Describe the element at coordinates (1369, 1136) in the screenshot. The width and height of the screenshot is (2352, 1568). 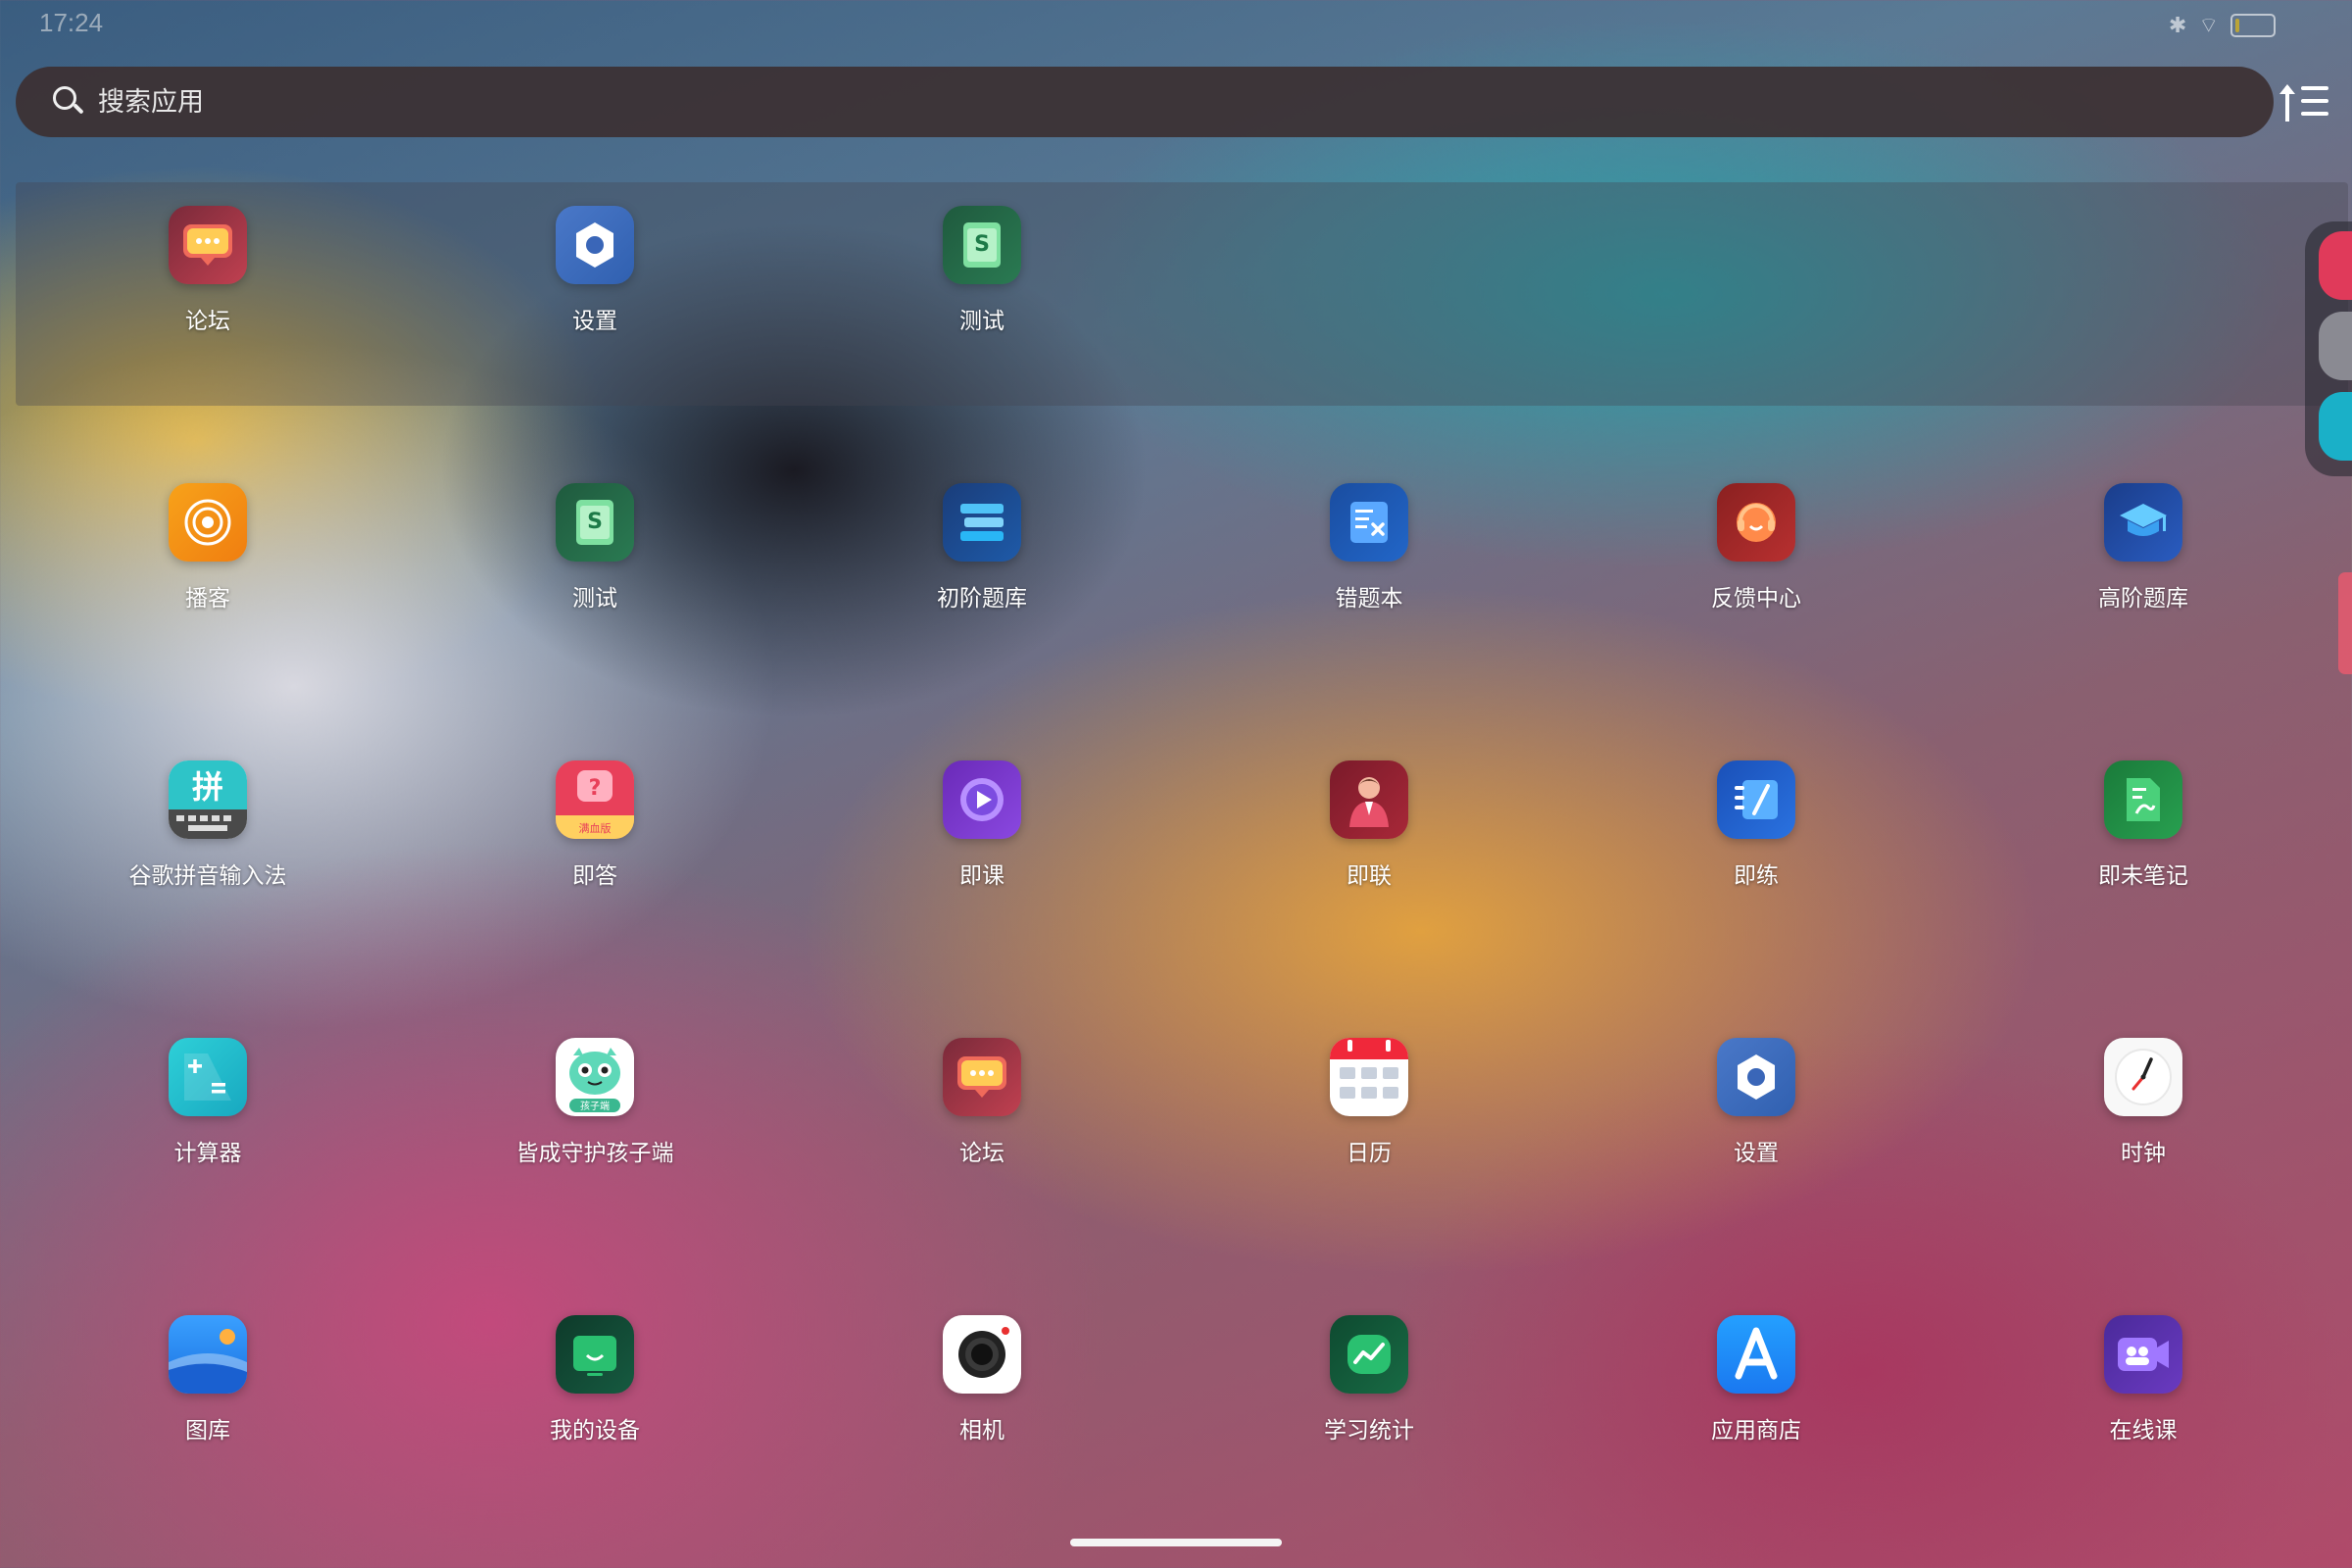
I see `app-calendar: 日历` at that location.